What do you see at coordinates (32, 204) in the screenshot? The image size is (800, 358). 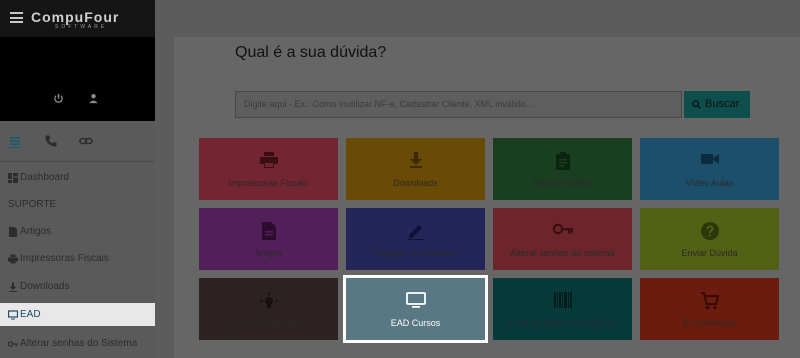 I see `sidebar-section-label: SUPORTE` at bounding box center [32, 204].